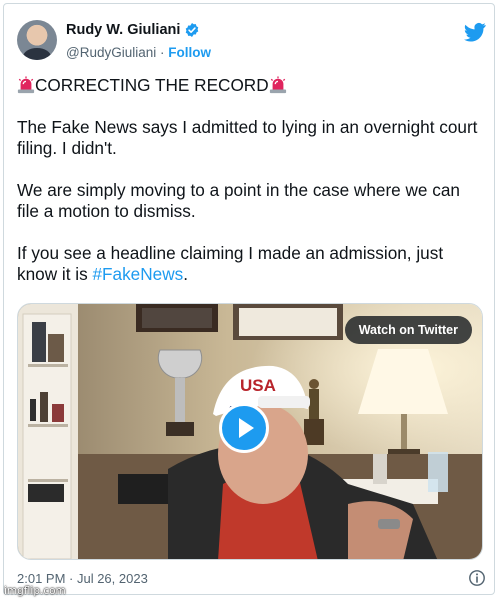 This screenshot has height=599, width=500. I want to click on author-name-row: Rudy W. Giuliani, so click(133, 30).